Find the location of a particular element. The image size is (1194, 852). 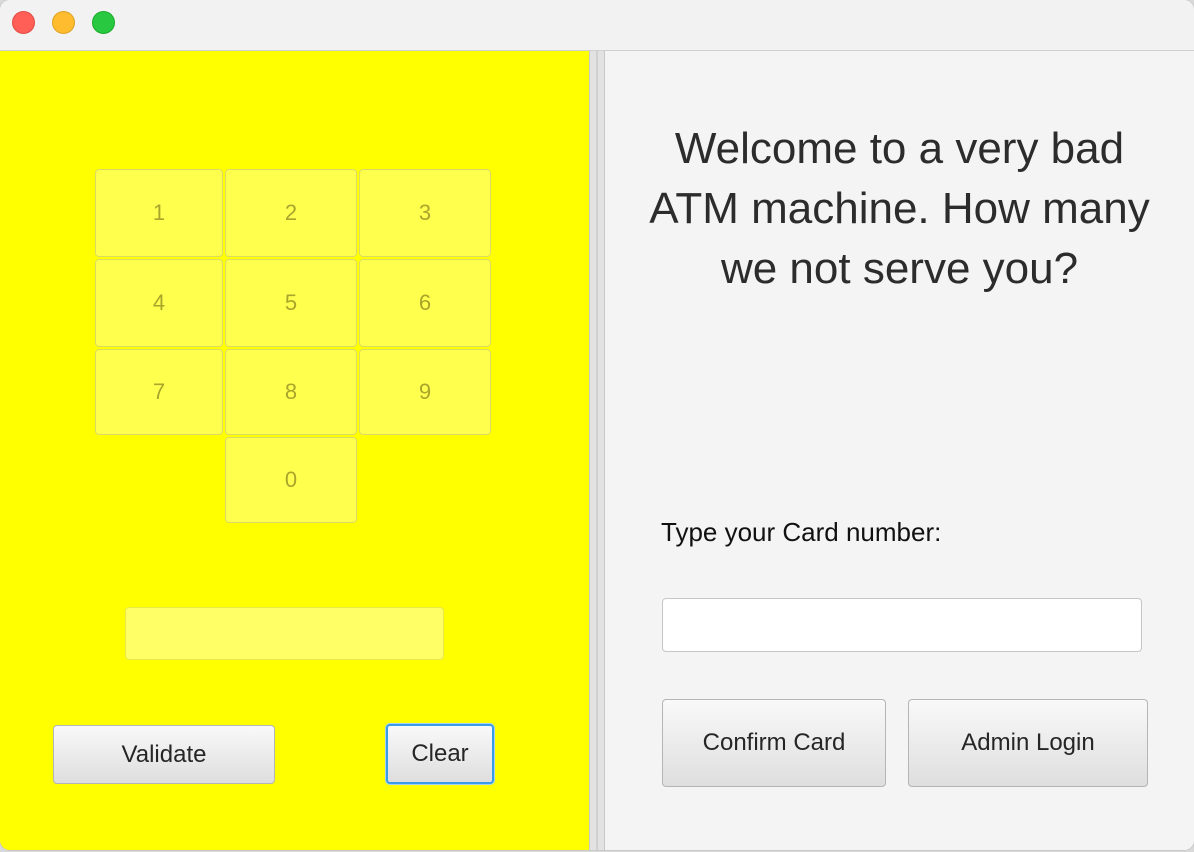

pin-display-field is located at coordinates (284, 633).